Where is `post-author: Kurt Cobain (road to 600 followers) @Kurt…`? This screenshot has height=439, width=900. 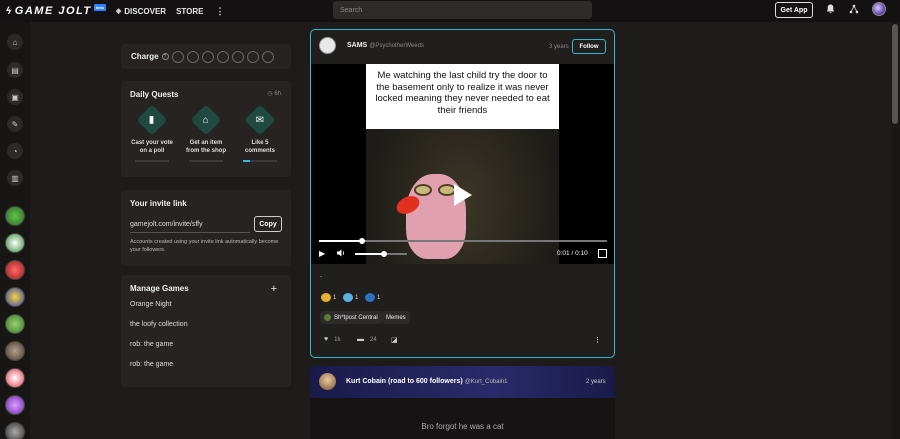
post-author: Kurt Cobain (road to 600 followers) @Kurt… is located at coordinates (426, 381).